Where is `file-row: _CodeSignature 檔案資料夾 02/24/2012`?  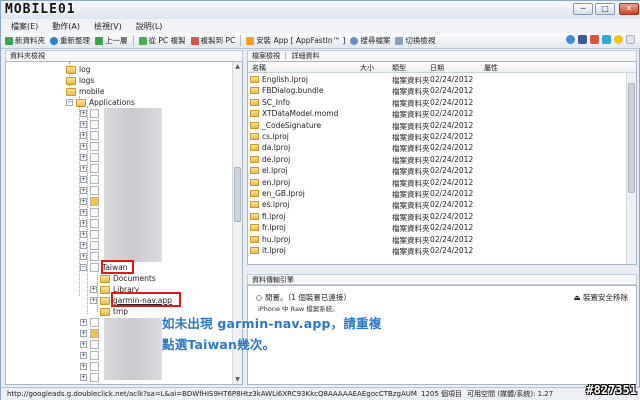
file-row: _CodeSignature 檔案資料夾 02/24/2012 is located at coordinates (438, 125).